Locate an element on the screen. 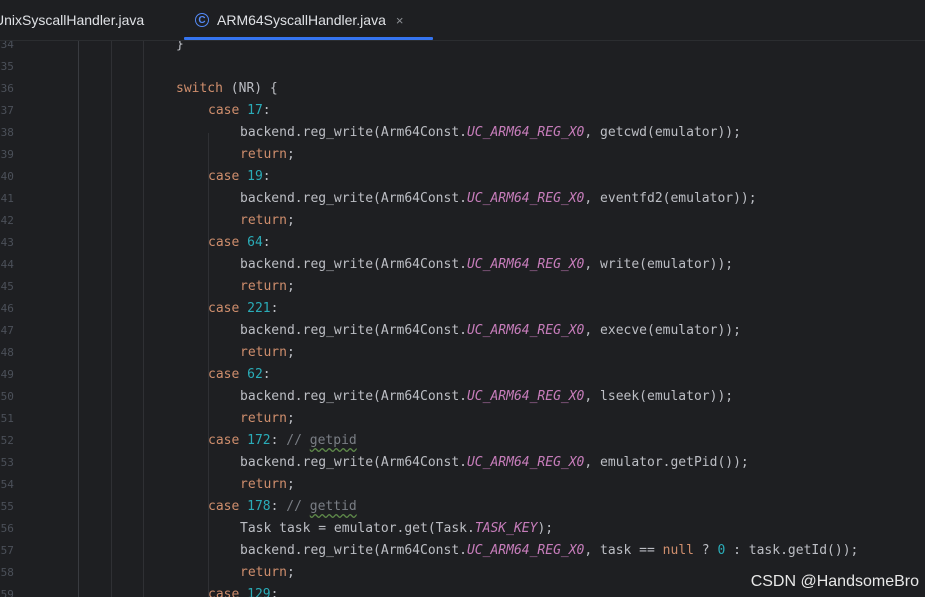 Image resolution: width=925 pixels, height=597 pixels. code-token: , eventfd2(emulator)); is located at coordinates (670, 198).